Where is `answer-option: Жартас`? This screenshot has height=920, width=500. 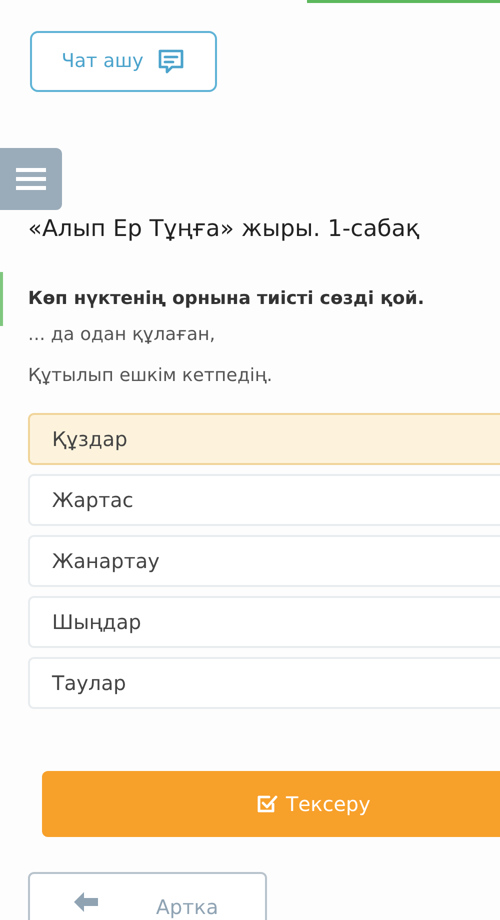 answer-option: Жартас is located at coordinates (264, 500).